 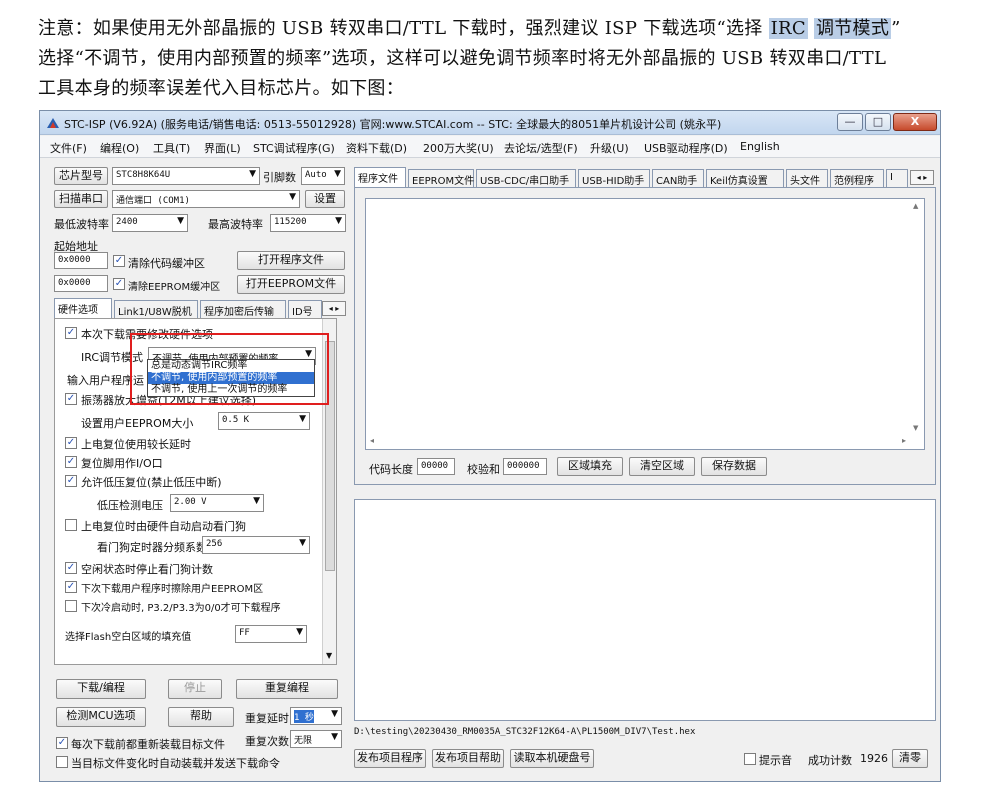 I want to click on hardware-watchdog-checkbox, so click(x=71, y=525).